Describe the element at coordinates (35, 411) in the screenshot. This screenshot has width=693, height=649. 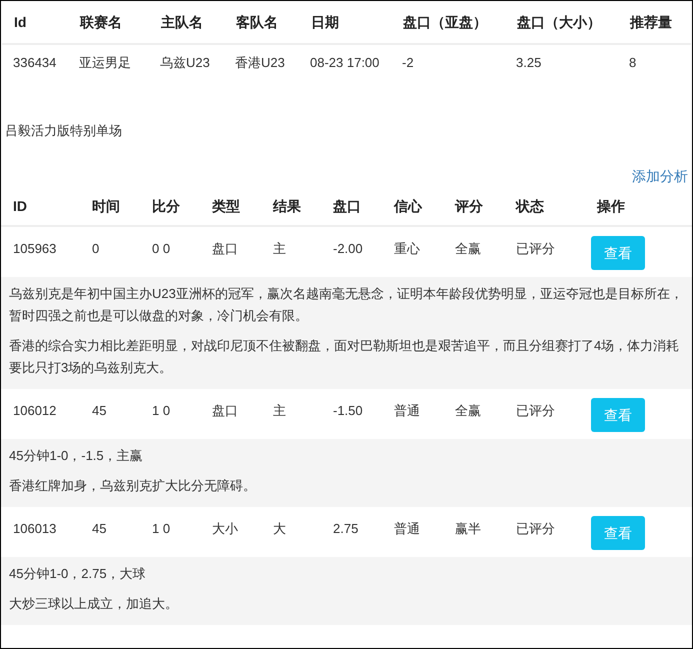
I see `table-cell-text: 106012` at that location.